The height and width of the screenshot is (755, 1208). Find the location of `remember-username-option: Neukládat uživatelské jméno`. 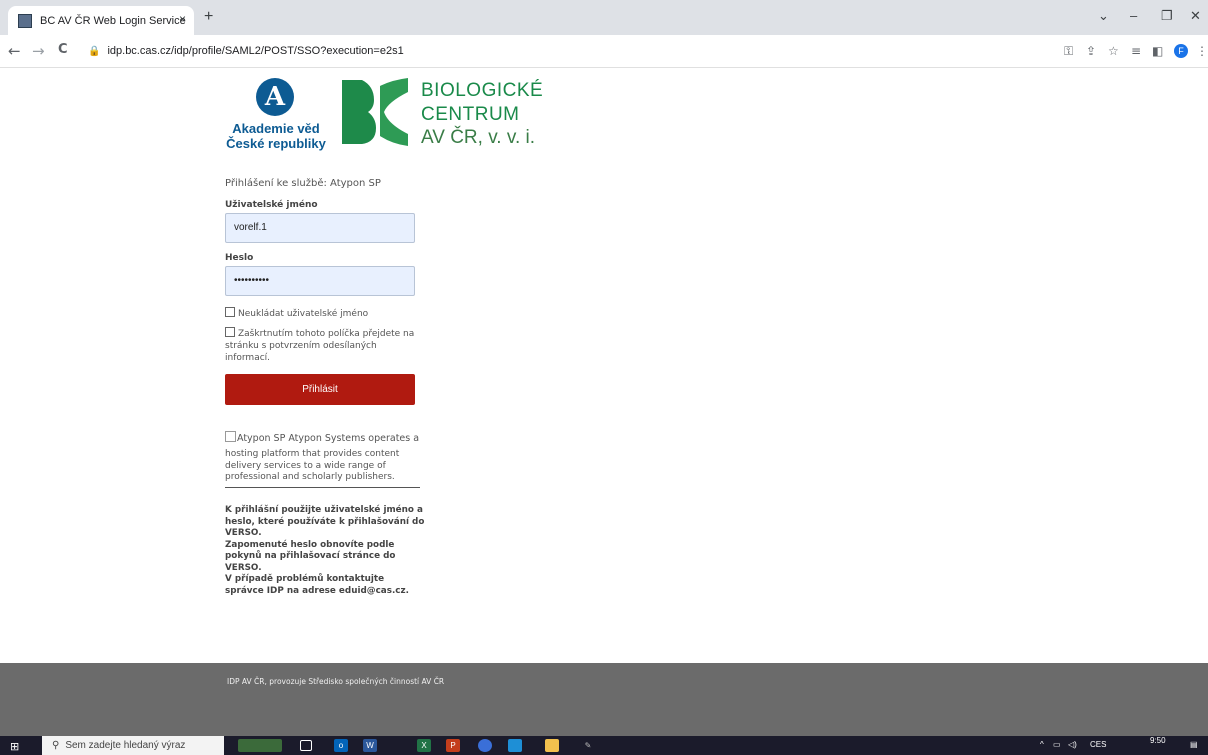

remember-username-option: Neukládat uživatelské jméno is located at coordinates (320, 313).